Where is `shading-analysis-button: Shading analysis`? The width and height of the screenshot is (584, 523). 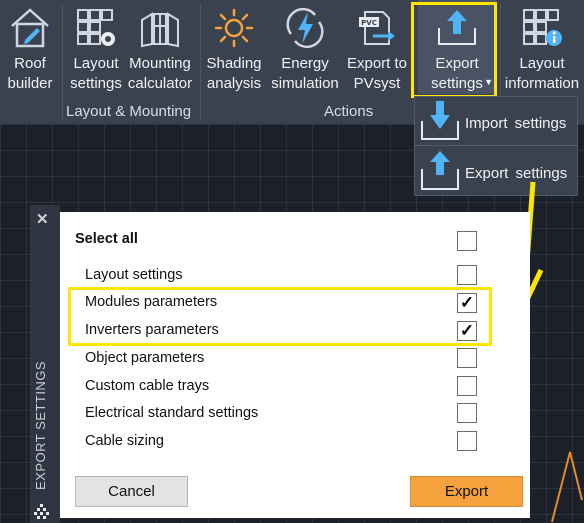
shading-analysis-button: Shading analysis is located at coordinates (234, 47).